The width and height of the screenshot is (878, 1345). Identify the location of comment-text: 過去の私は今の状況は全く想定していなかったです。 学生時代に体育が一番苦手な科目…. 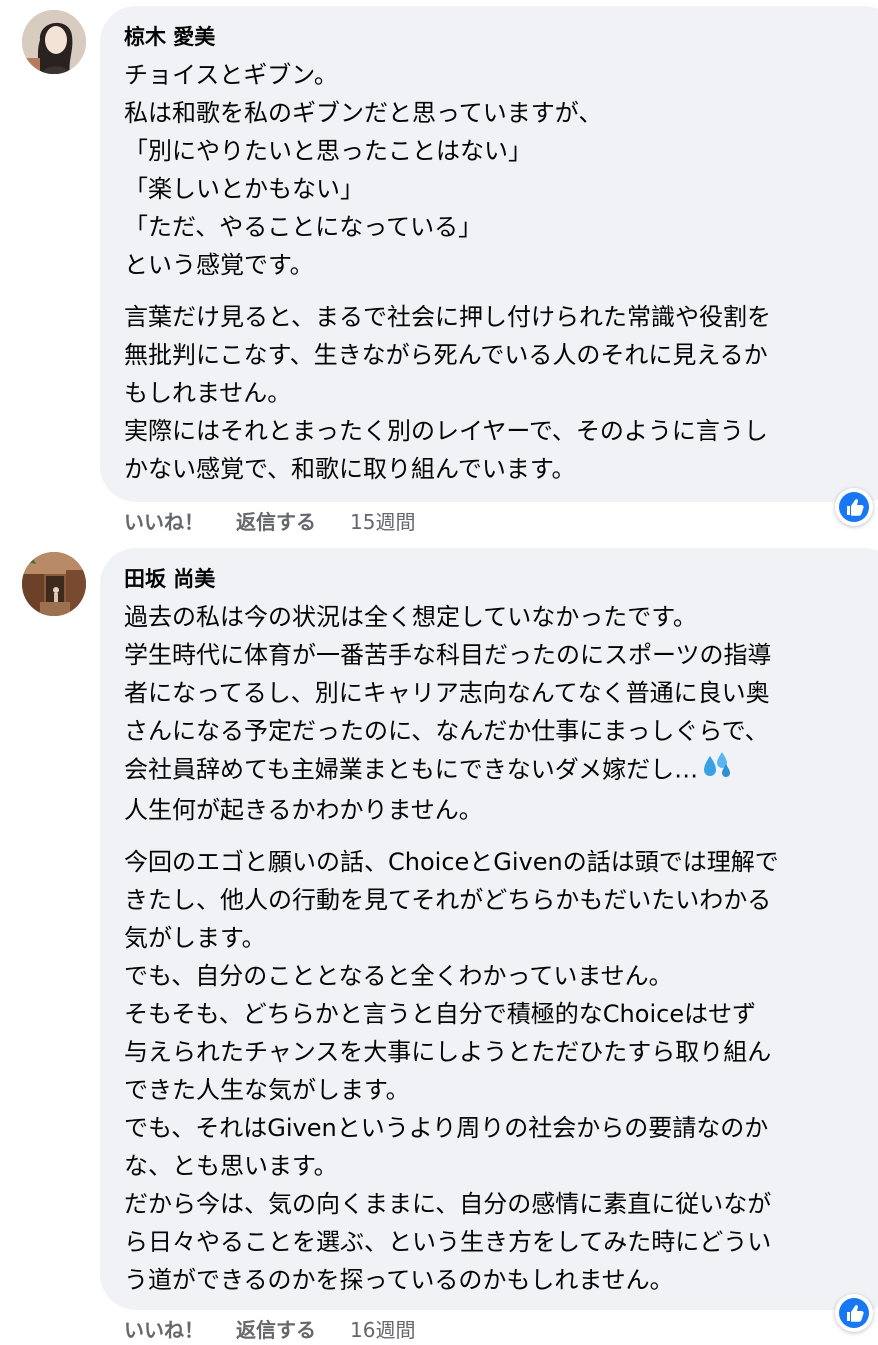
(501, 694).